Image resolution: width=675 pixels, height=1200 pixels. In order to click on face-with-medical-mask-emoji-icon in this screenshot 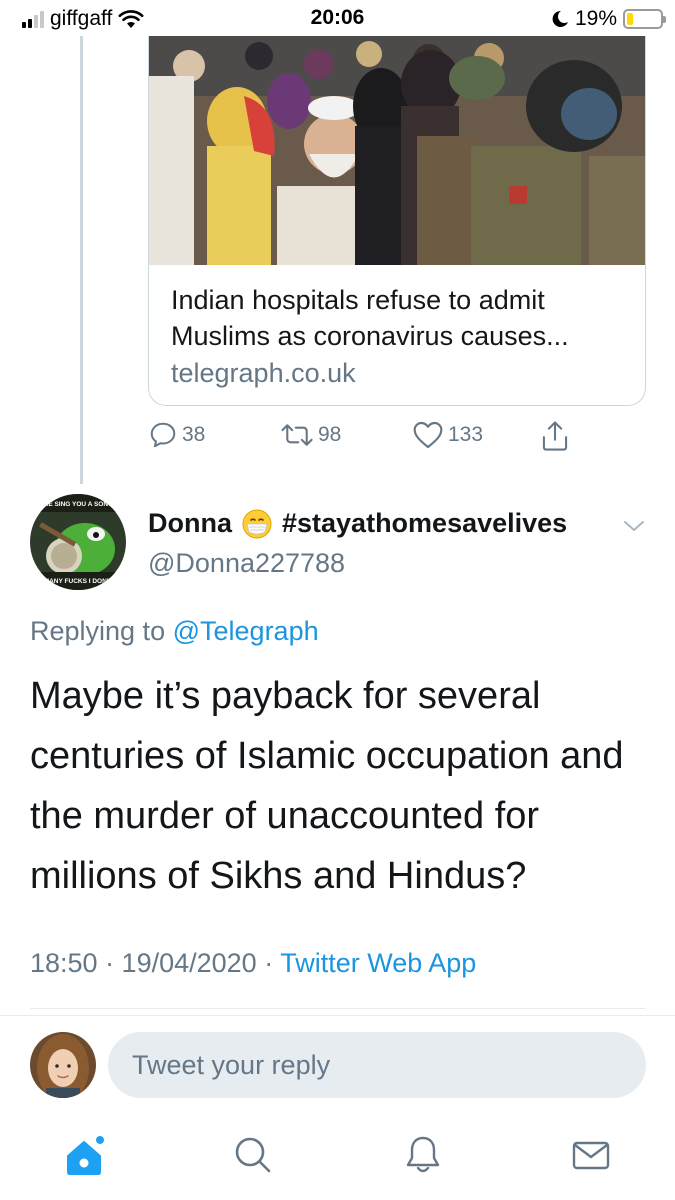, I will do `click(257, 523)`.